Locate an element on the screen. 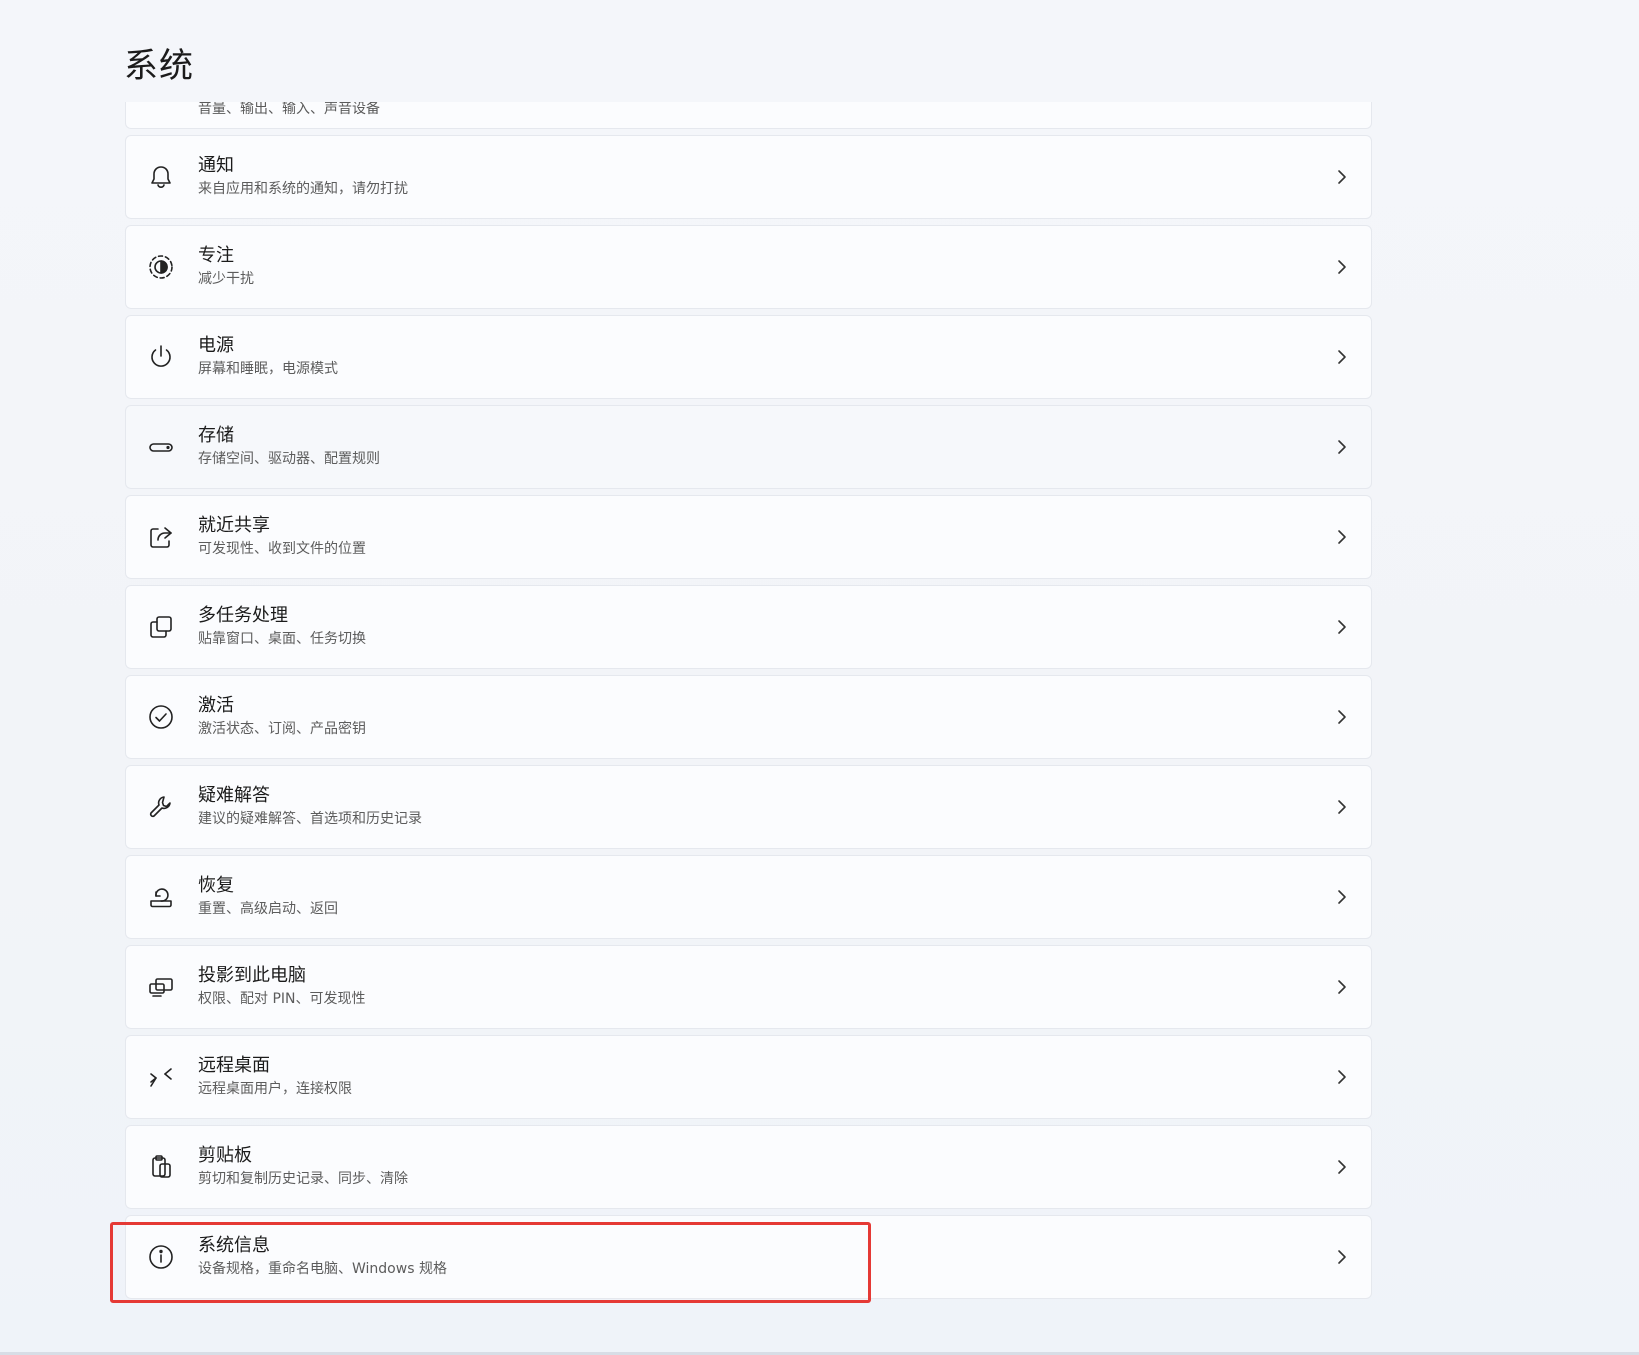 This screenshot has width=1639, height=1355. settings-item-subtitle: 激活状态、订阅、产品密钥 is located at coordinates (282, 729).